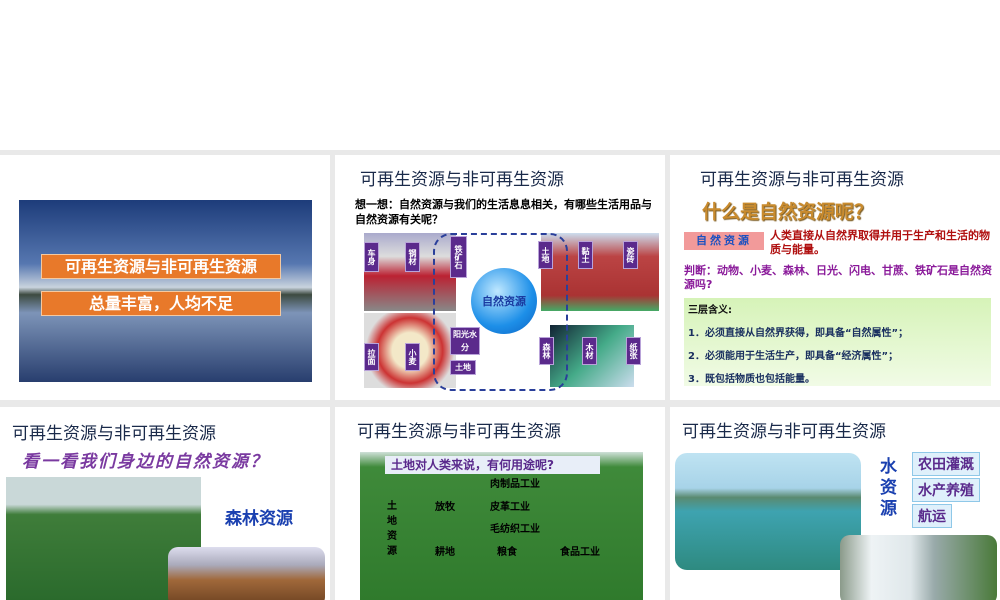 The height and width of the screenshot is (600, 1000). I want to click on meanings-title: 三层含义:, so click(710, 310).